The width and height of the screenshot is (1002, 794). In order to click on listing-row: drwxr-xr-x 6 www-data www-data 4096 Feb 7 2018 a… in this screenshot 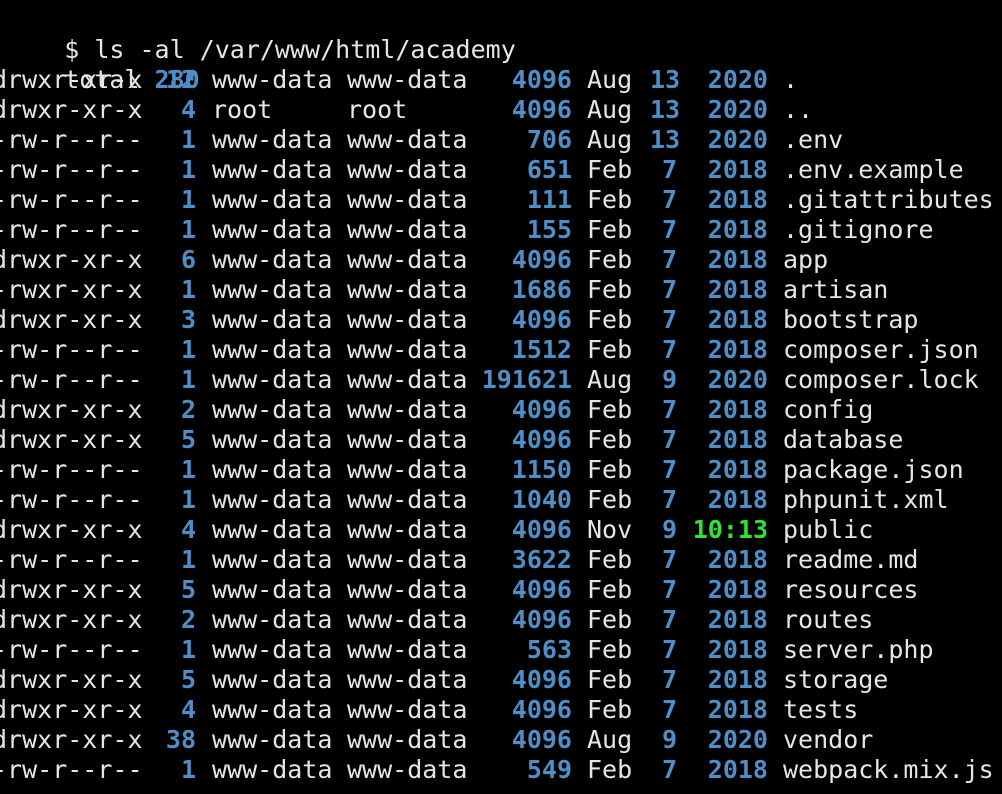, I will do `click(501, 260)`.